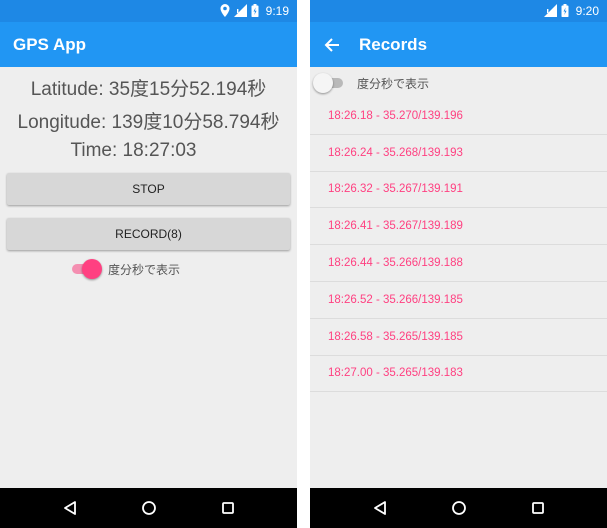  I want to click on back-arrow-icon, so click(332, 45).